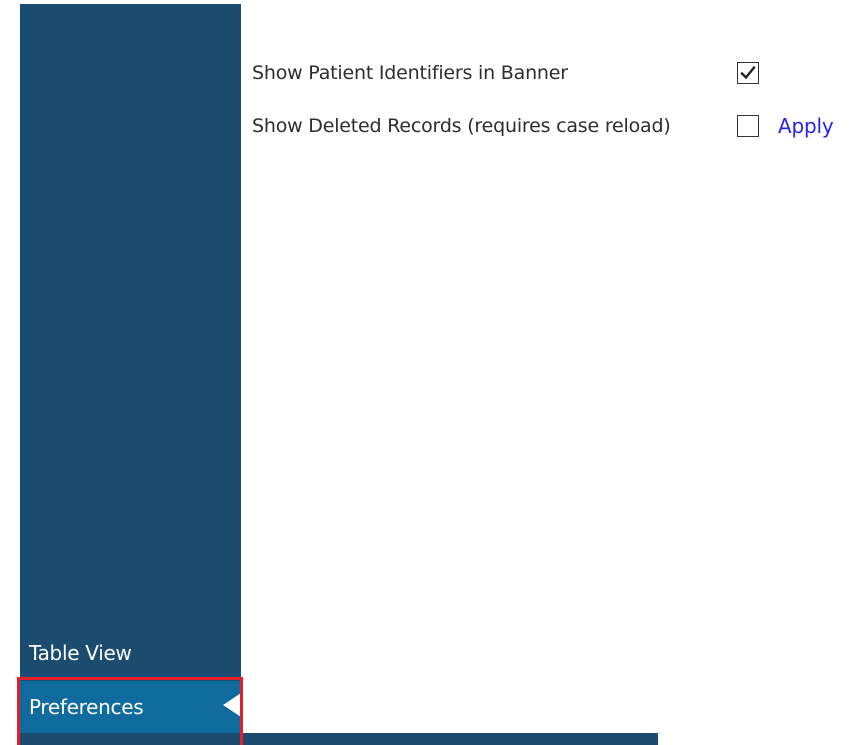  I want to click on checkmark-icon, so click(748, 72).